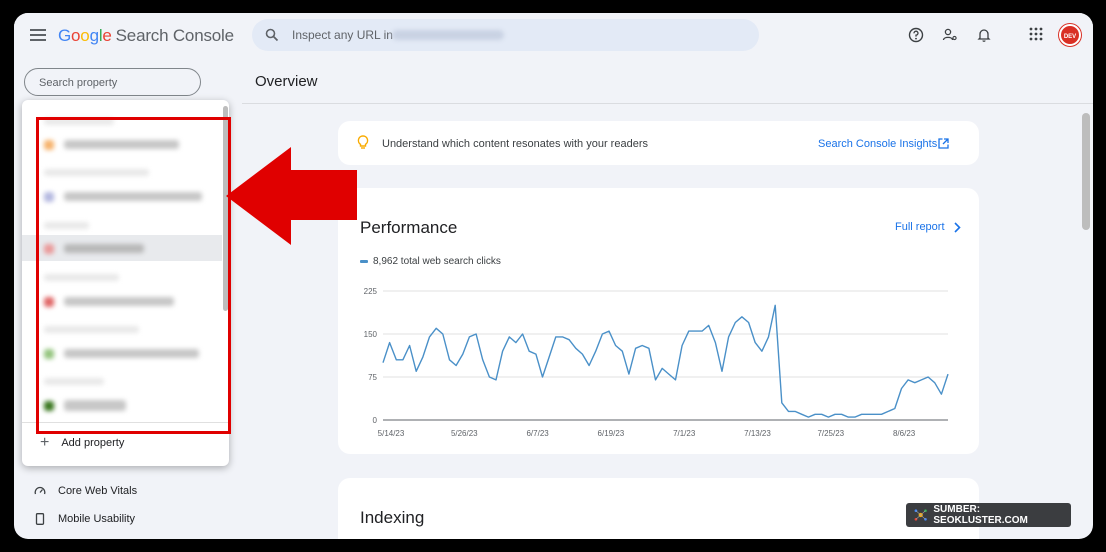 This screenshot has height=552, width=1106. Describe the element at coordinates (505, 35) in the screenshot. I see `inspect-url-input: Inspect any URL in` at that location.